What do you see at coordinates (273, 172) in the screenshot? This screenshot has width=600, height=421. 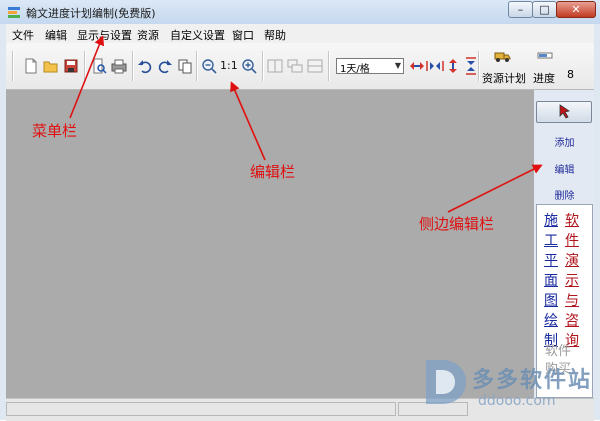 I see `edit-toolbar-annotation: 编辑栏` at bounding box center [273, 172].